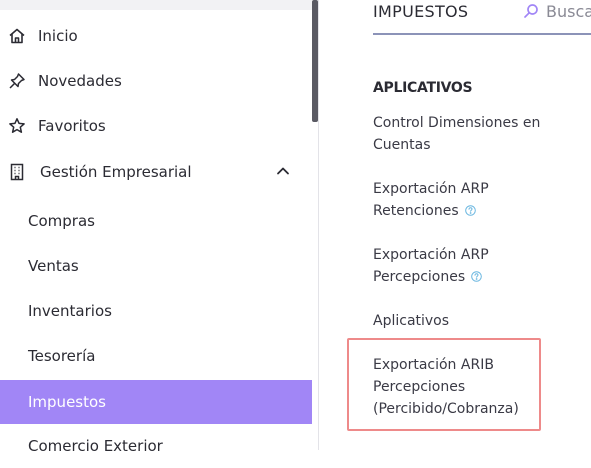 Image resolution: width=591 pixels, height=468 pixels. What do you see at coordinates (17, 172) in the screenshot?
I see `building-icon` at bounding box center [17, 172].